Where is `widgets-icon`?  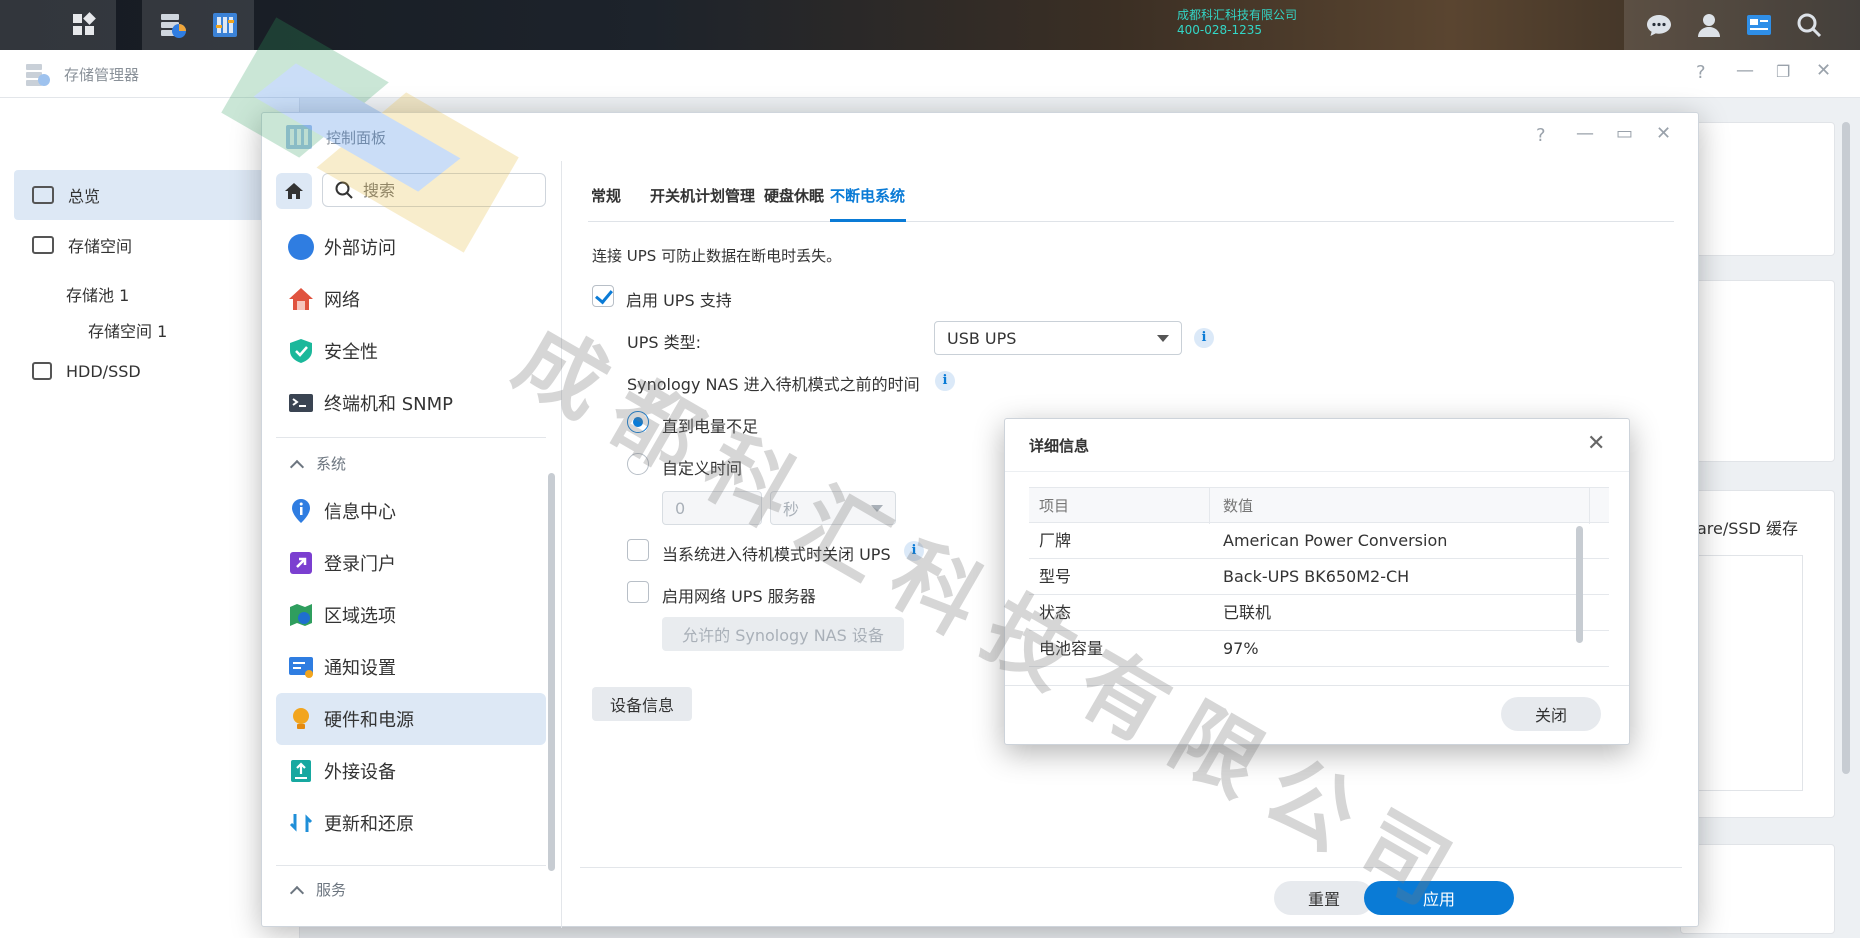
widgets-icon is located at coordinates (1759, 25).